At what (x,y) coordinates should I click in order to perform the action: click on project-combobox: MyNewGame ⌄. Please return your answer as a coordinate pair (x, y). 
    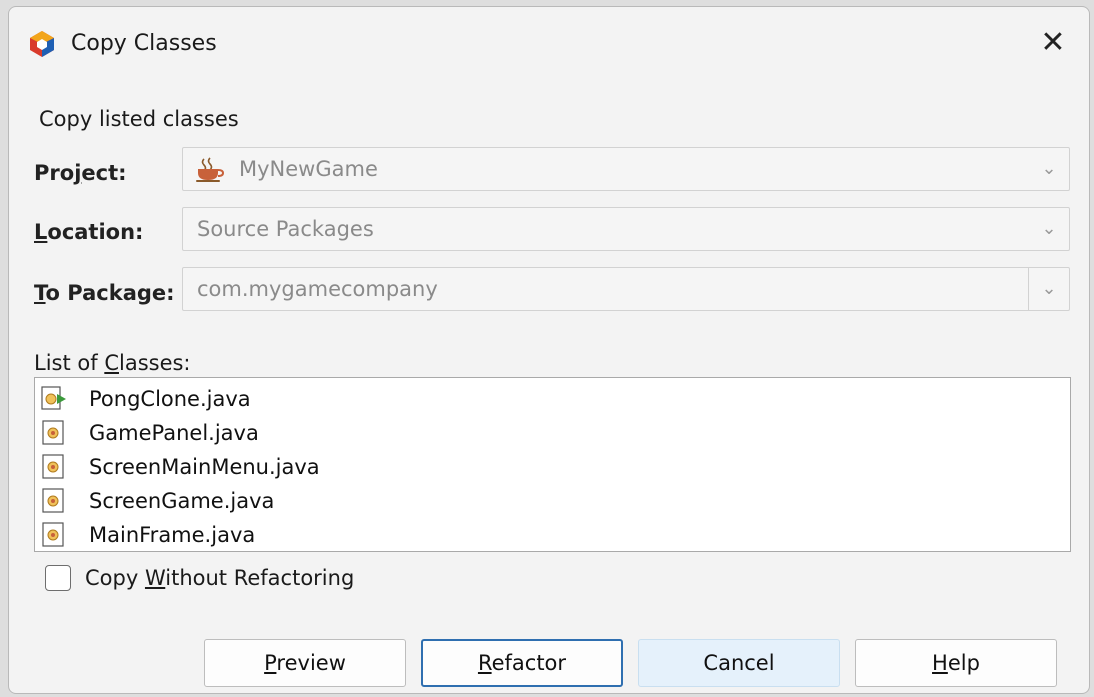
    Looking at the image, I should click on (626, 169).